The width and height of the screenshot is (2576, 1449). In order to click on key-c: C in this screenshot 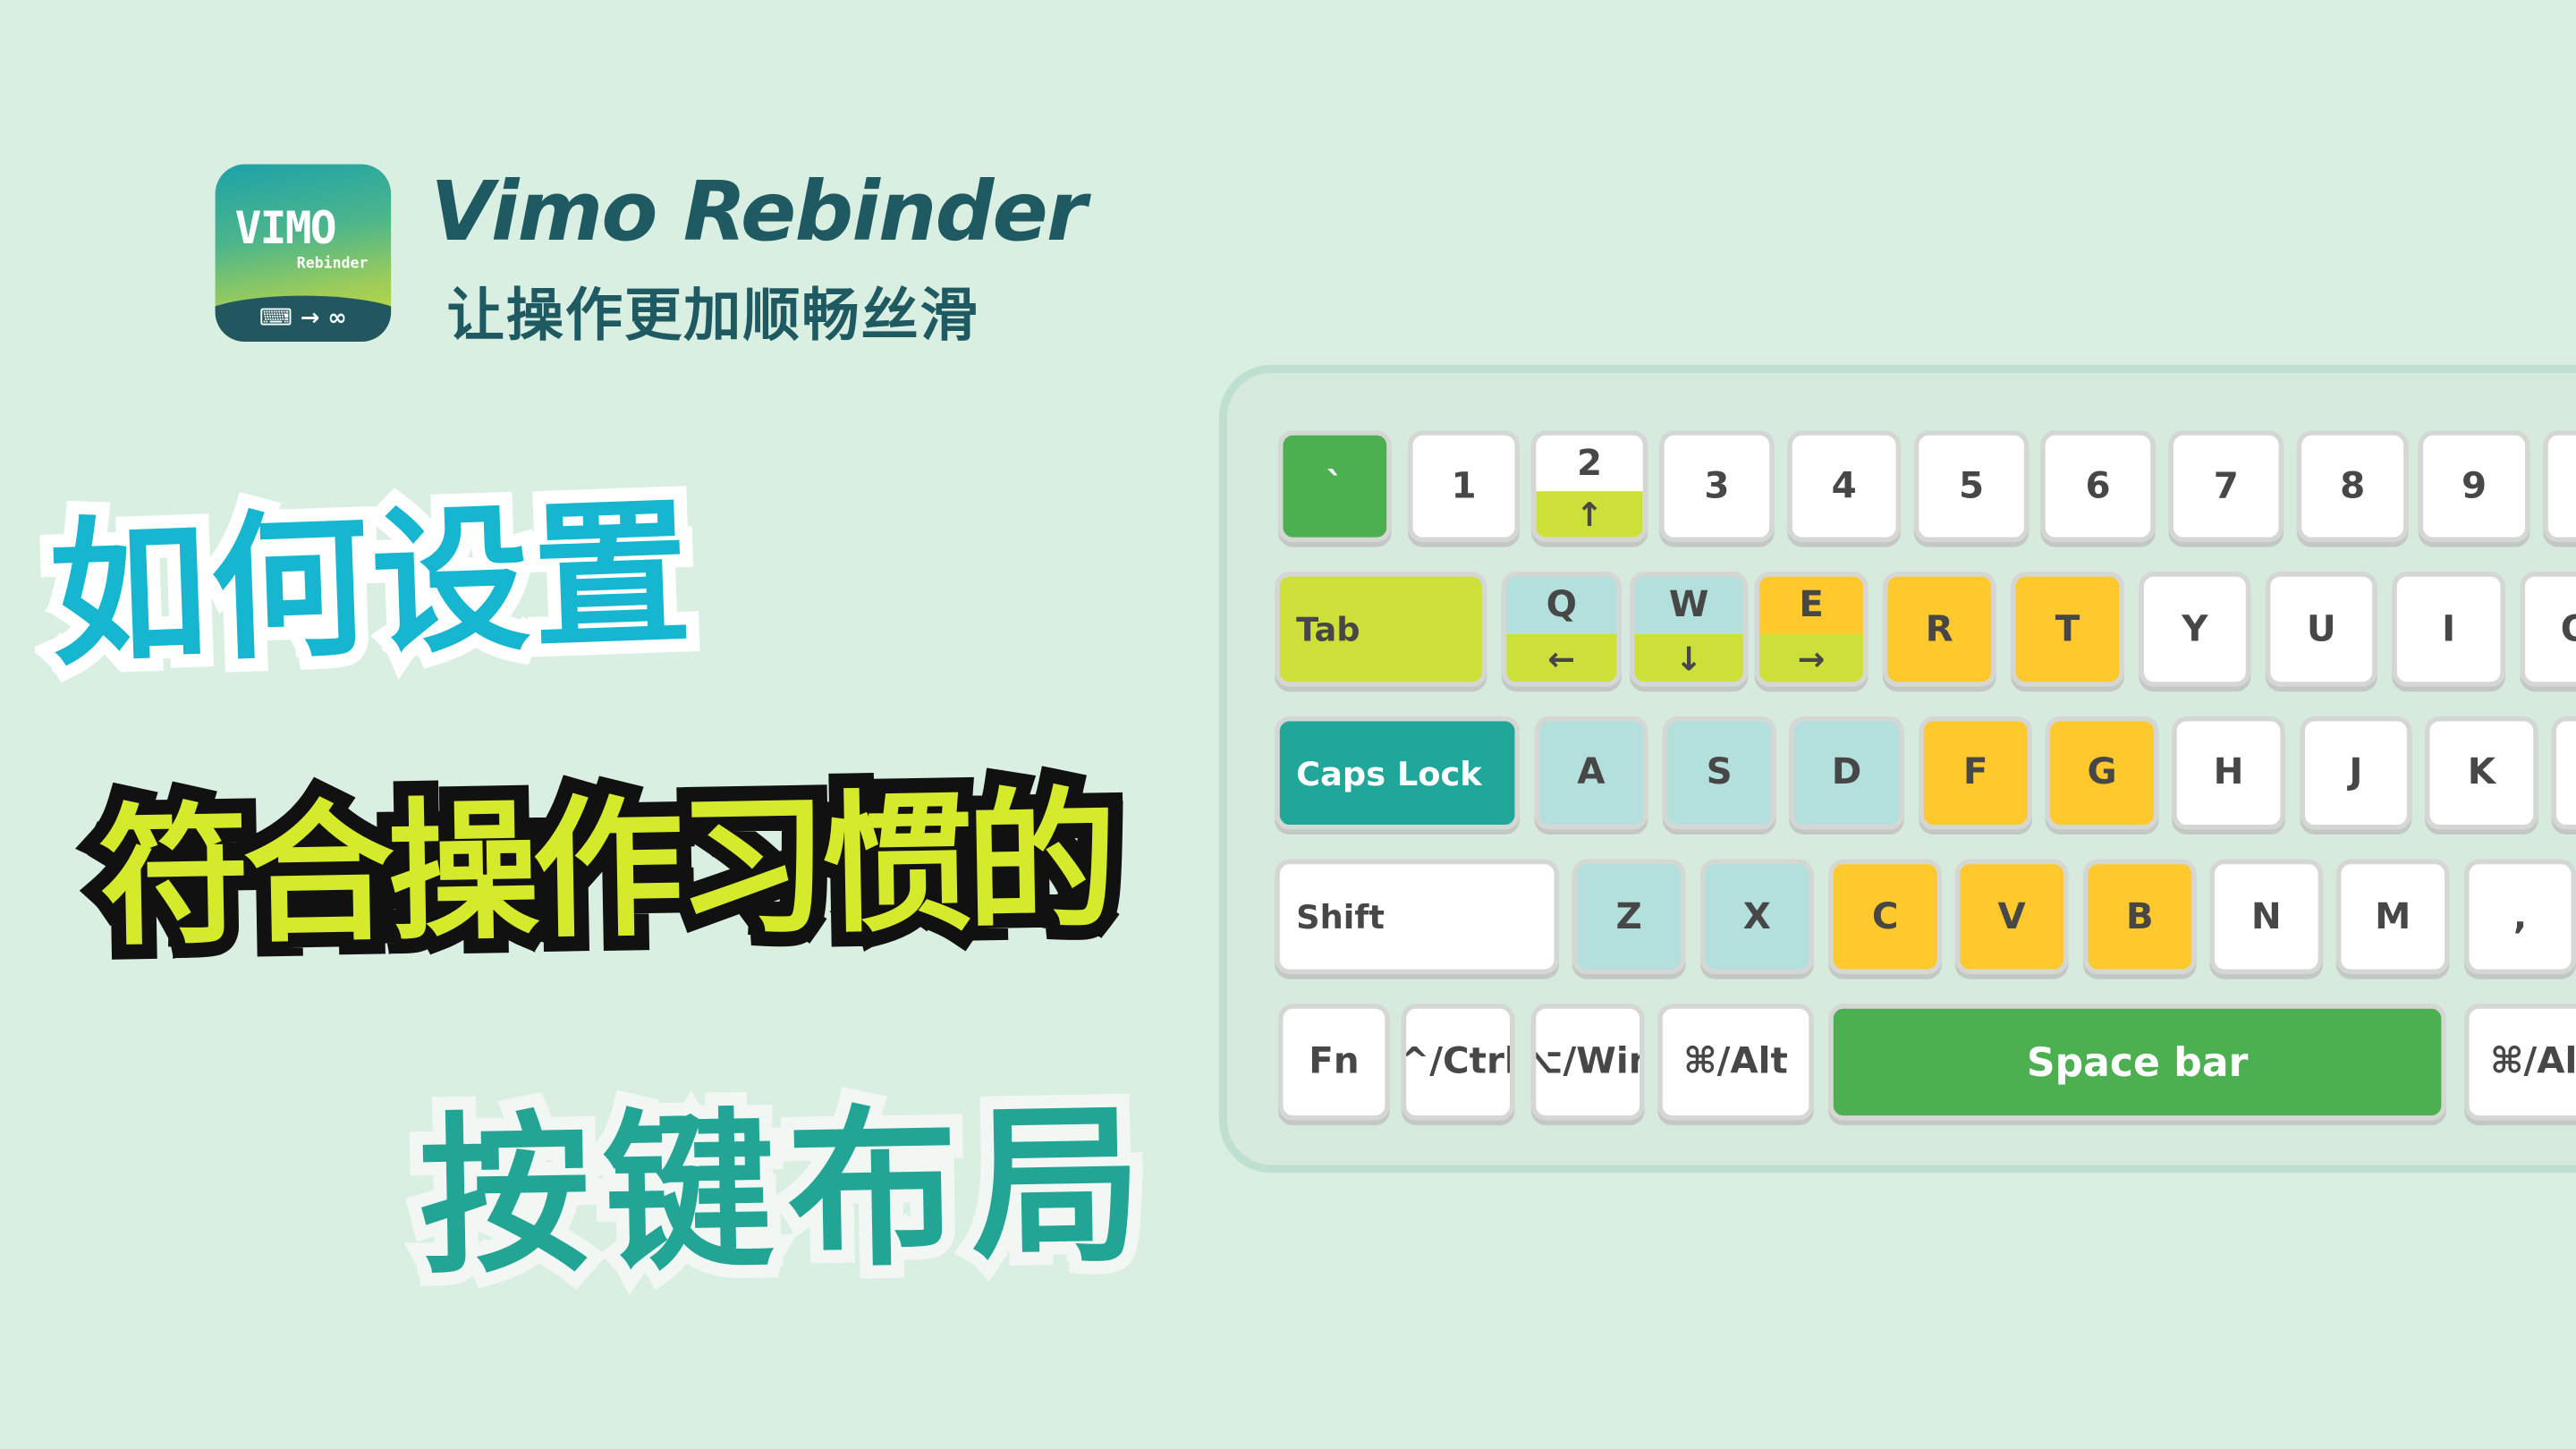, I will do `click(1885, 917)`.